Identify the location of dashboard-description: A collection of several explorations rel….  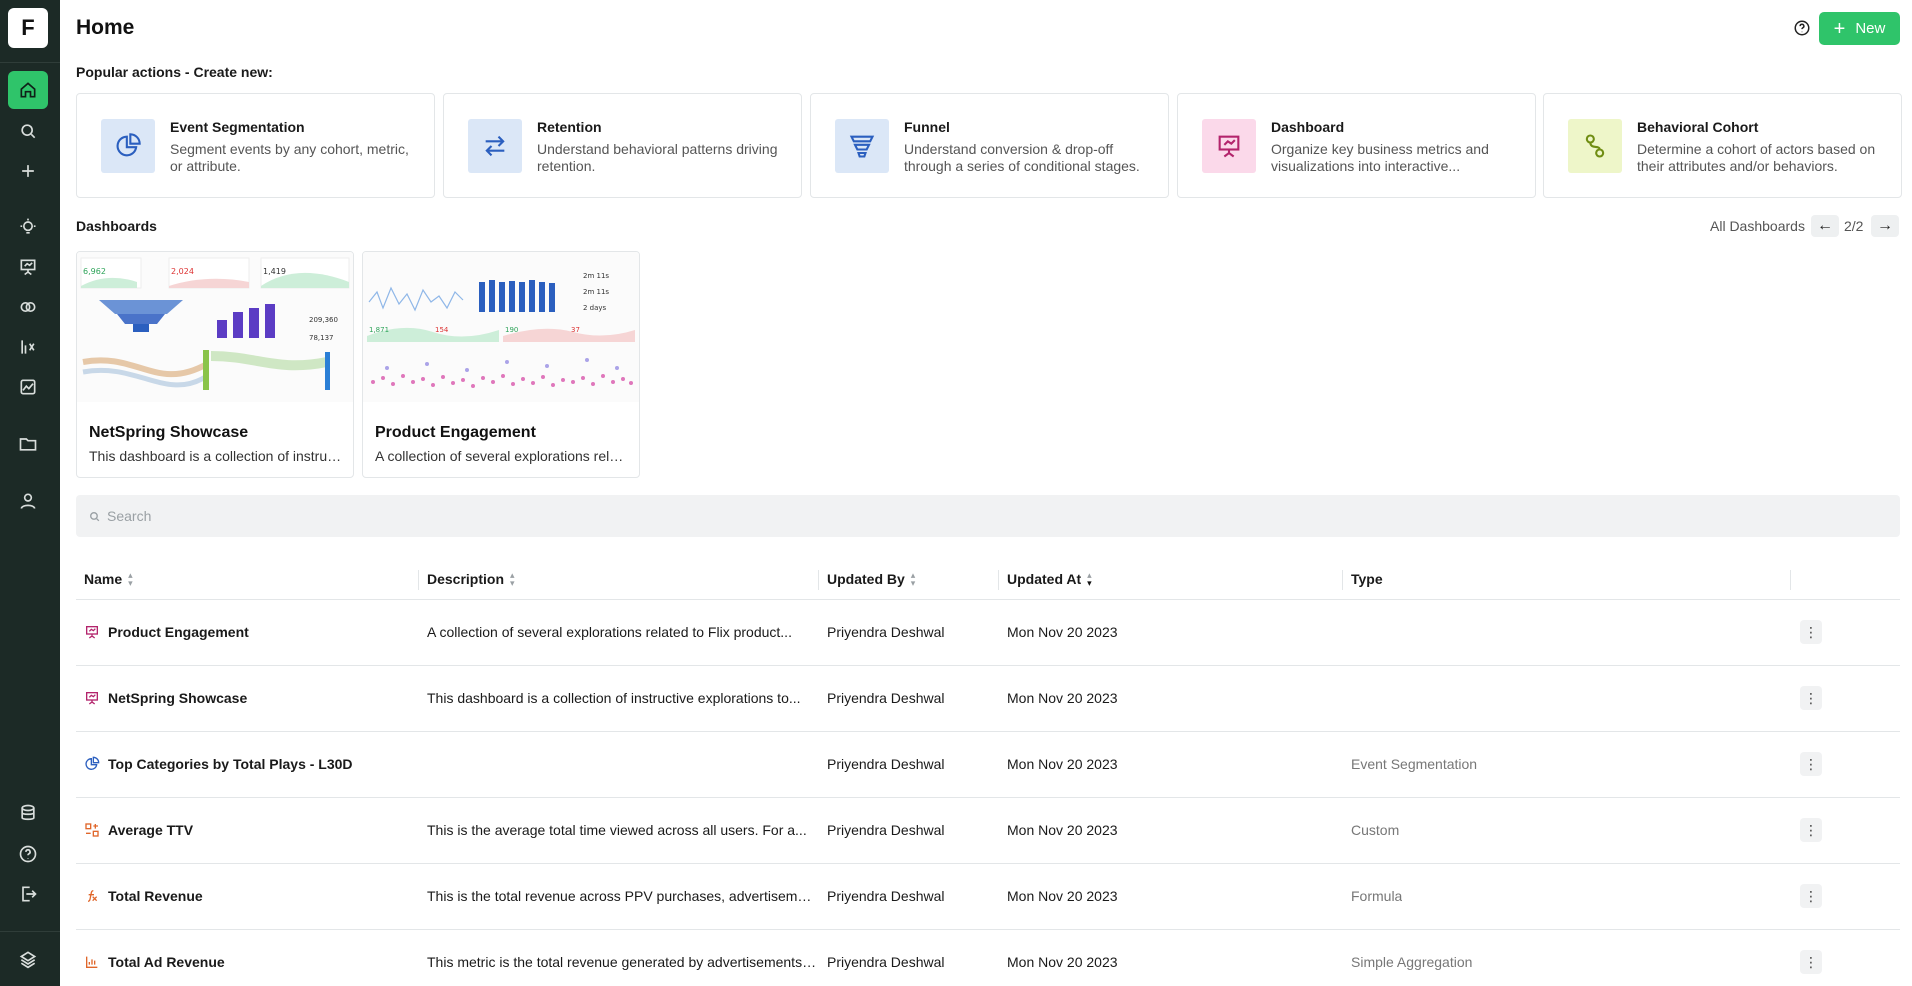
(502, 456).